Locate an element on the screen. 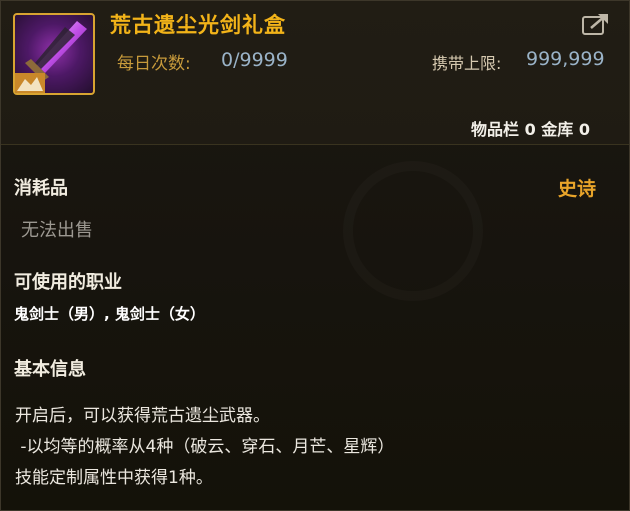 The height and width of the screenshot is (511, 630). sword-giftbox-icon is located at coordinates (54, 54).